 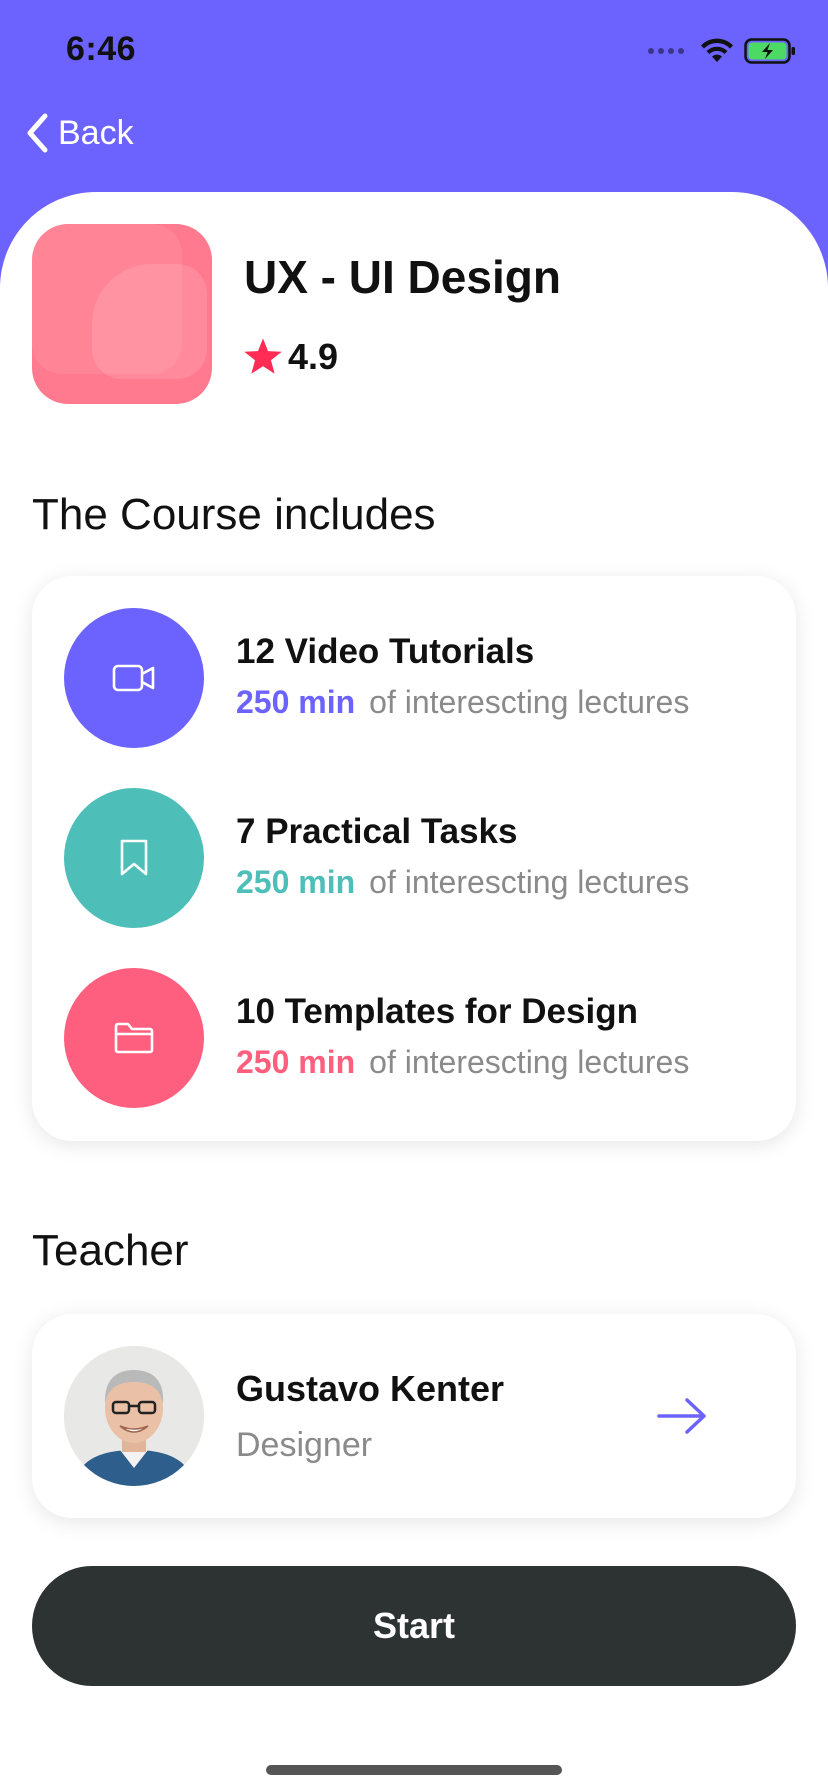 What do you see at coordinates (385, 651) in the screenshot?
I see `include-title: 12 Video Tutorials` at bounding box center [385, 651].